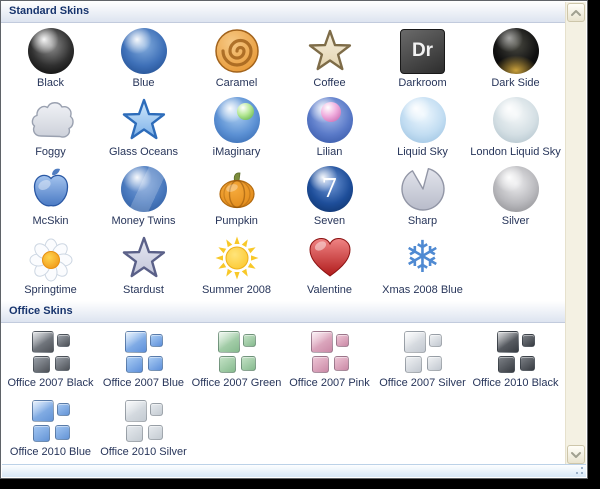 Image resolution: width=600 pixels, height=489 pixels. I want to click on resize-grip-icon, so click(579, 470).